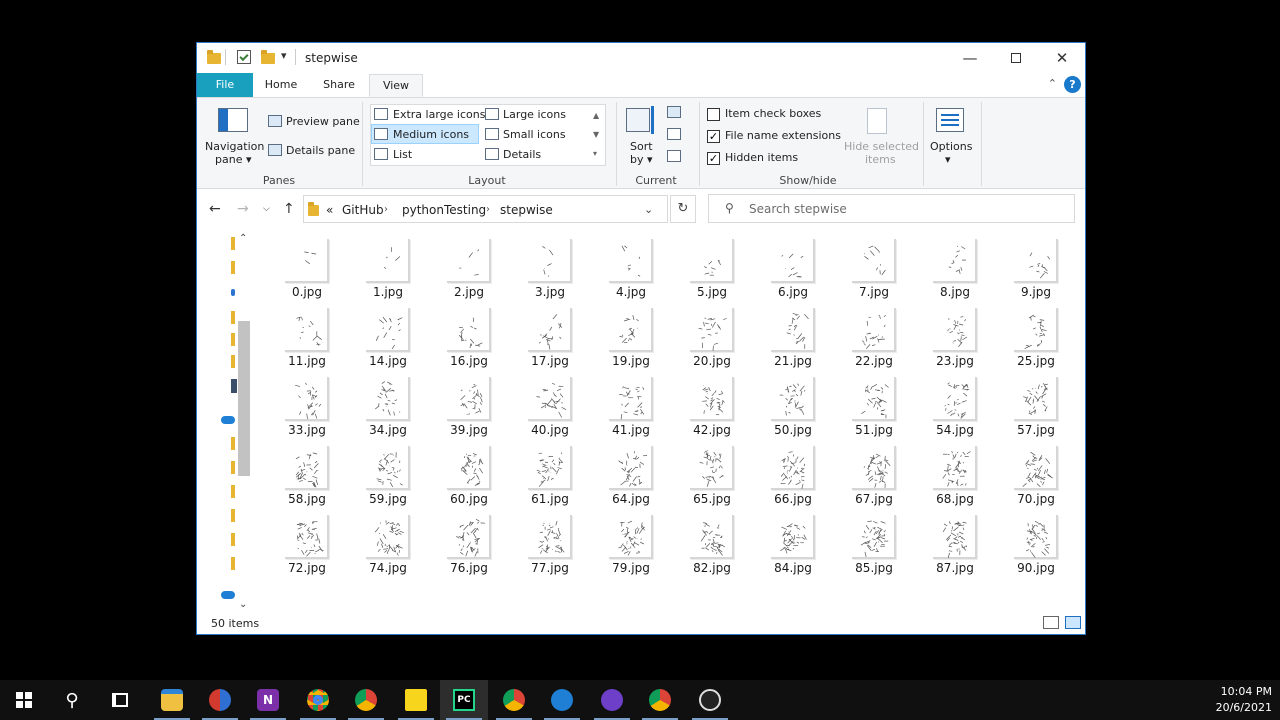  I want to click on scroll-down-icon: ⌄, so click(243, 604).